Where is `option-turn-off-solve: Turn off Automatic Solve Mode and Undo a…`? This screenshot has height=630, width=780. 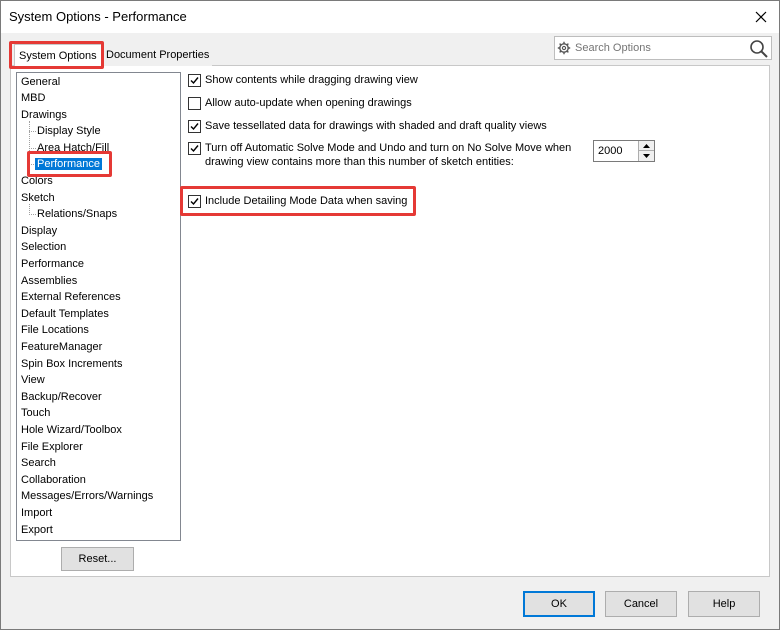
option-turn-off-solve: Turn off Automatic Solve Mode and Undo a… is located at coordinates (379, 156).